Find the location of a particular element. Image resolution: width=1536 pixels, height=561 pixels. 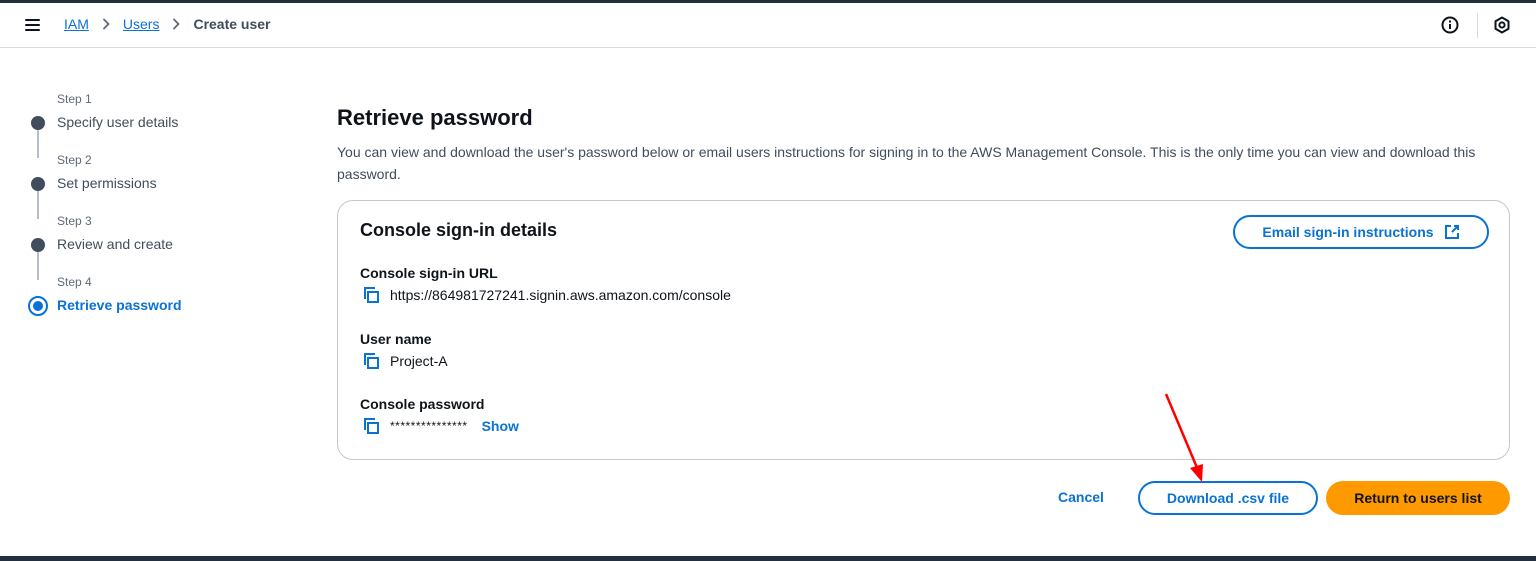

settings-hexagon-icon is located at coordinates (1502, 25).